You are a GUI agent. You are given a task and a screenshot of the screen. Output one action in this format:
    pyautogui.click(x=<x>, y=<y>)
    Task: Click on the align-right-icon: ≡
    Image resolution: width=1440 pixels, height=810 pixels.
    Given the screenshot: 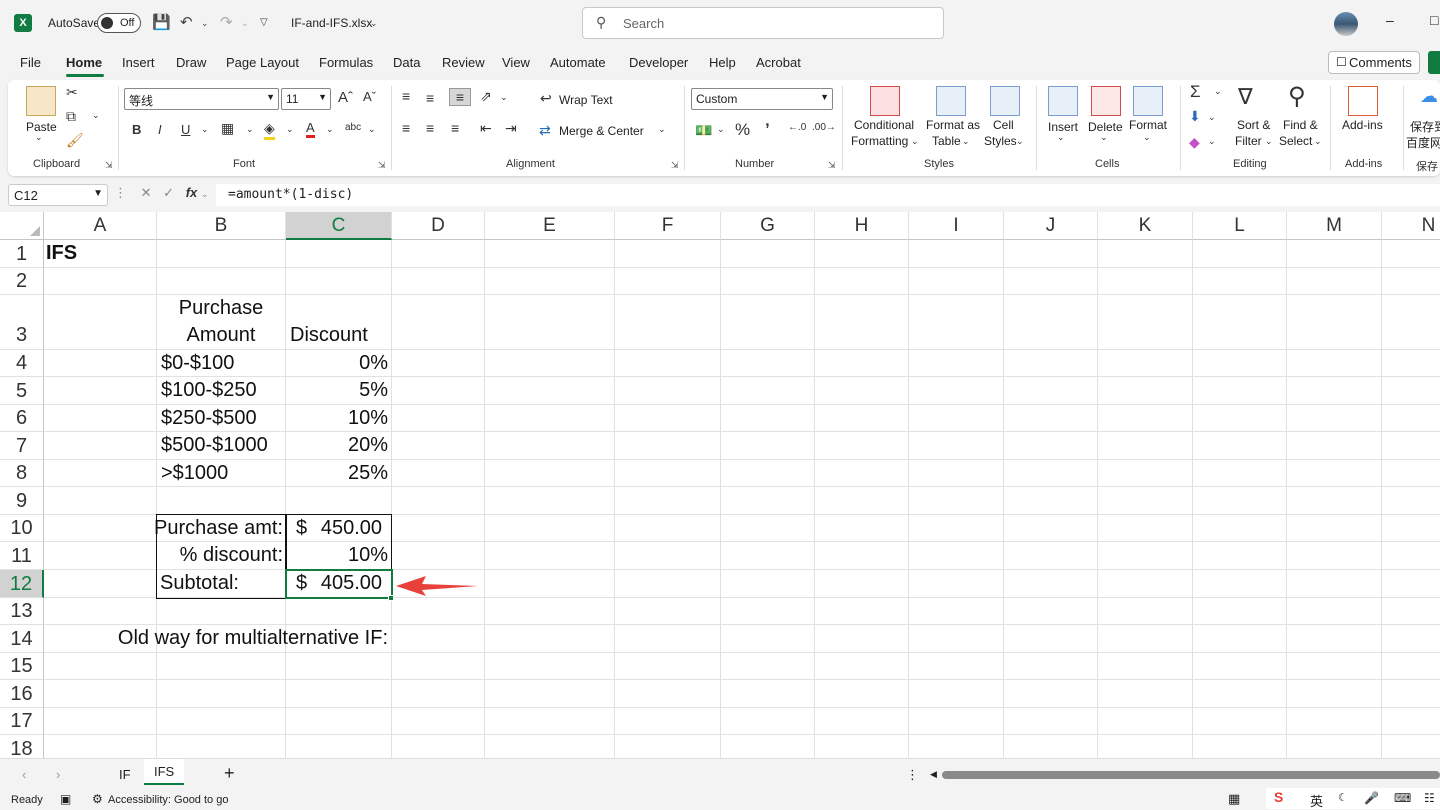 What is the action you would take?
    pyautogui.click(x=455, y=128)
    